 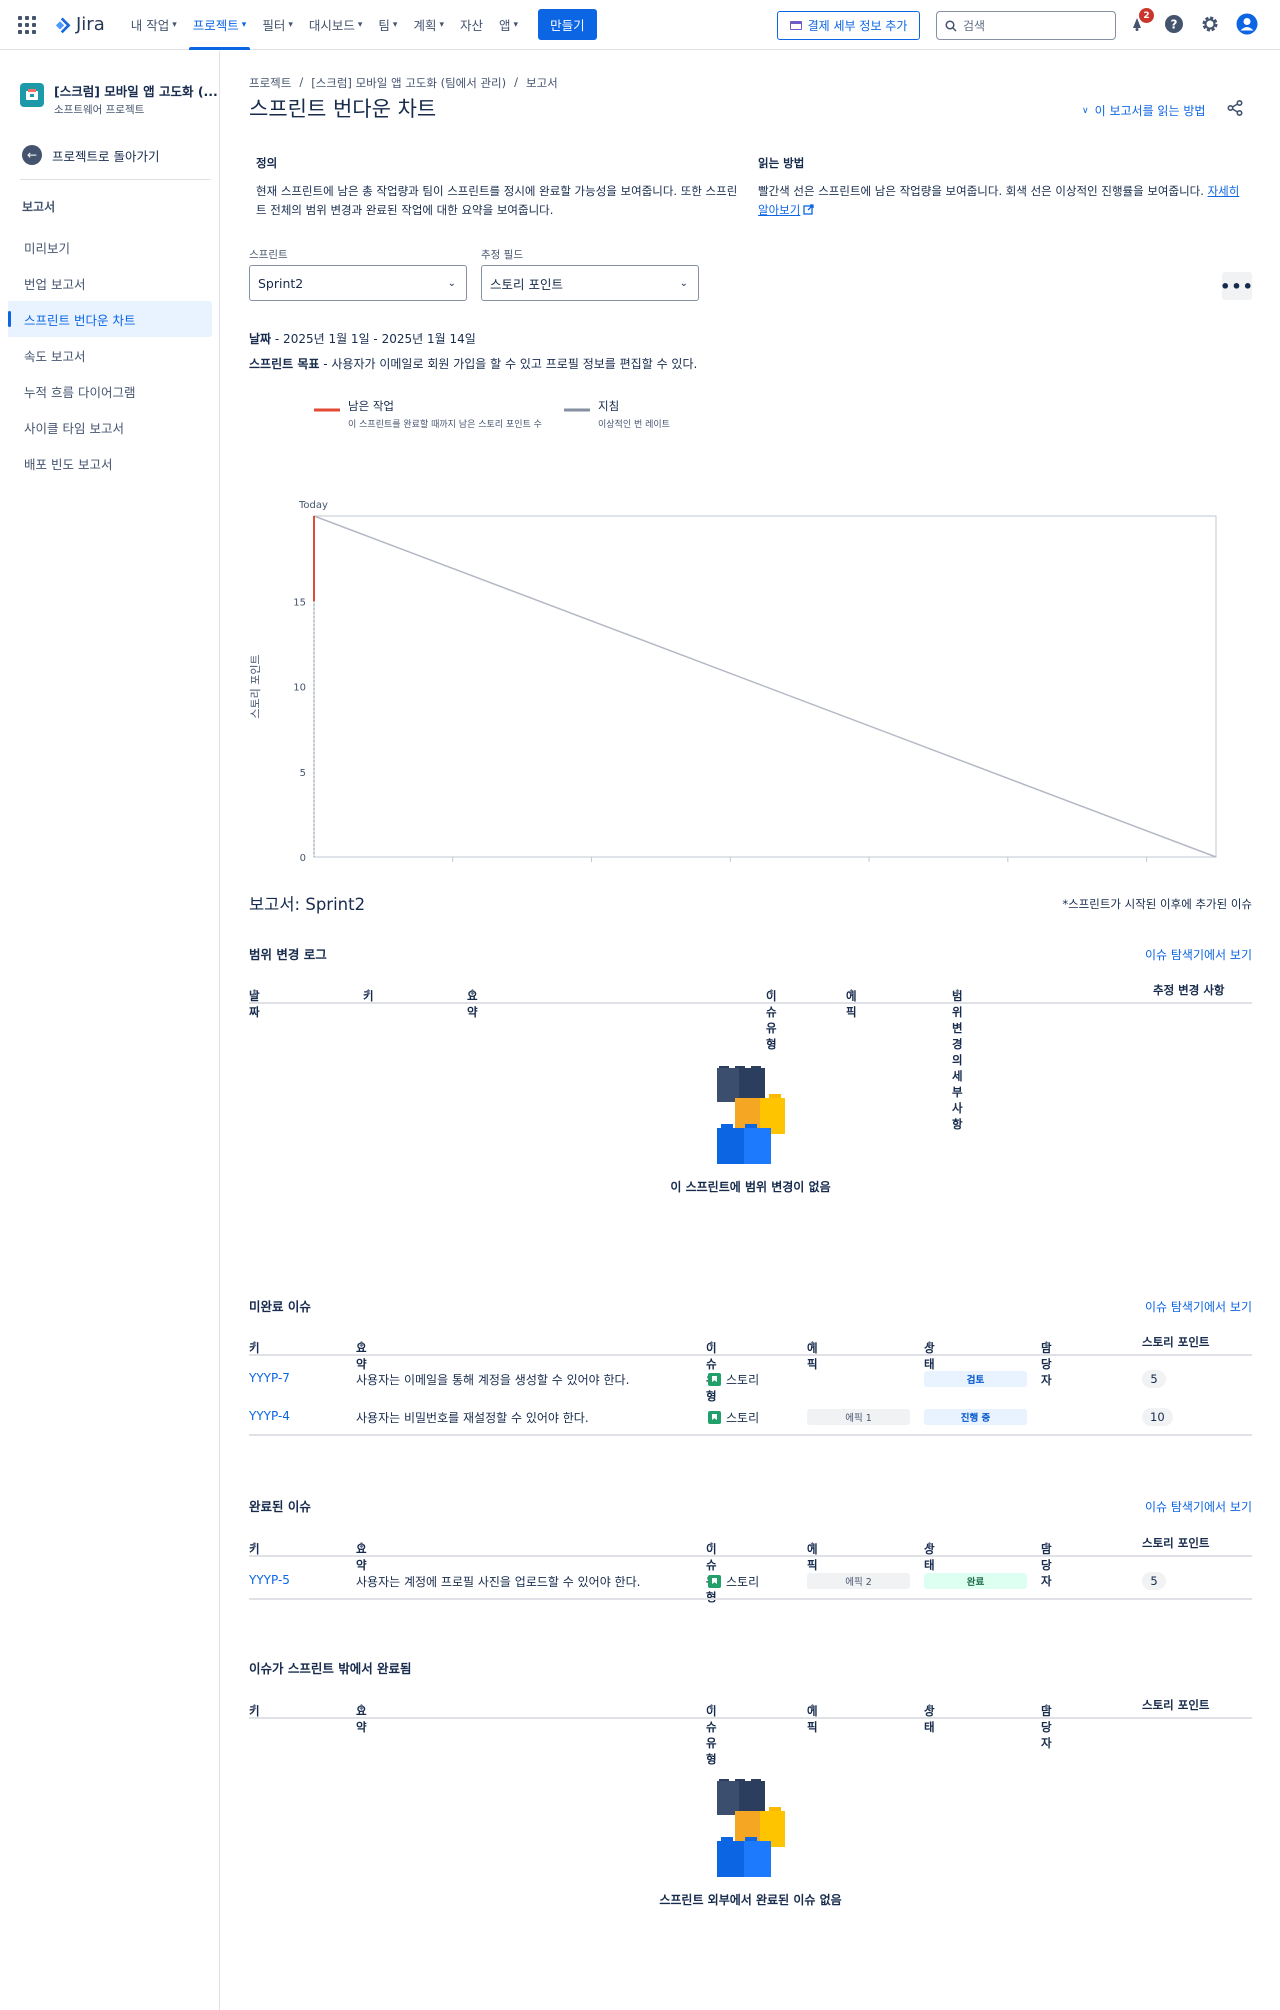 I want to click on breadcrumb-reports: 보고서, so click(x=542, y=83).